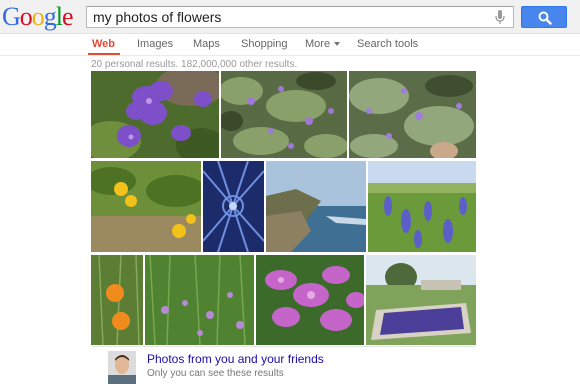 This screenshot has width=580, height=388. What do you see at coordinates (318, 44) in the screenshot?
I see `tab-more-label: More` at bounding box center [318, 44].